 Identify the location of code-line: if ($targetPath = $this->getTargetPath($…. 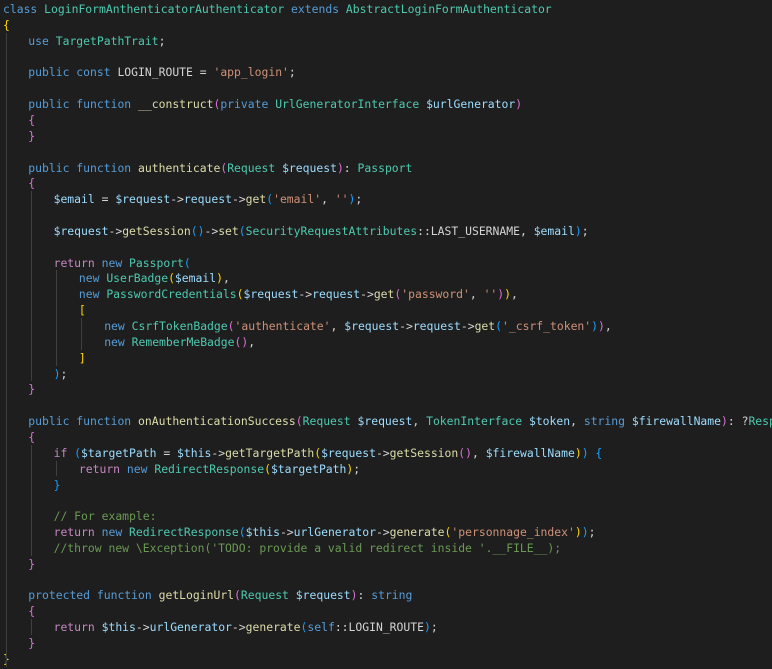
(303, 453).